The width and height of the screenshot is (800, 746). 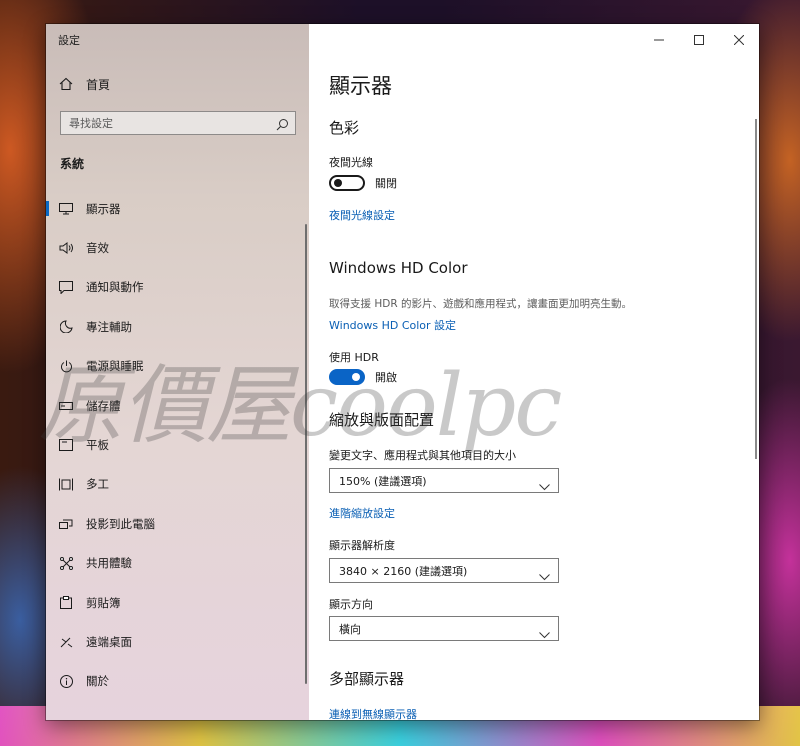 I want to click on storage-icon, so click(x=66, y=406).